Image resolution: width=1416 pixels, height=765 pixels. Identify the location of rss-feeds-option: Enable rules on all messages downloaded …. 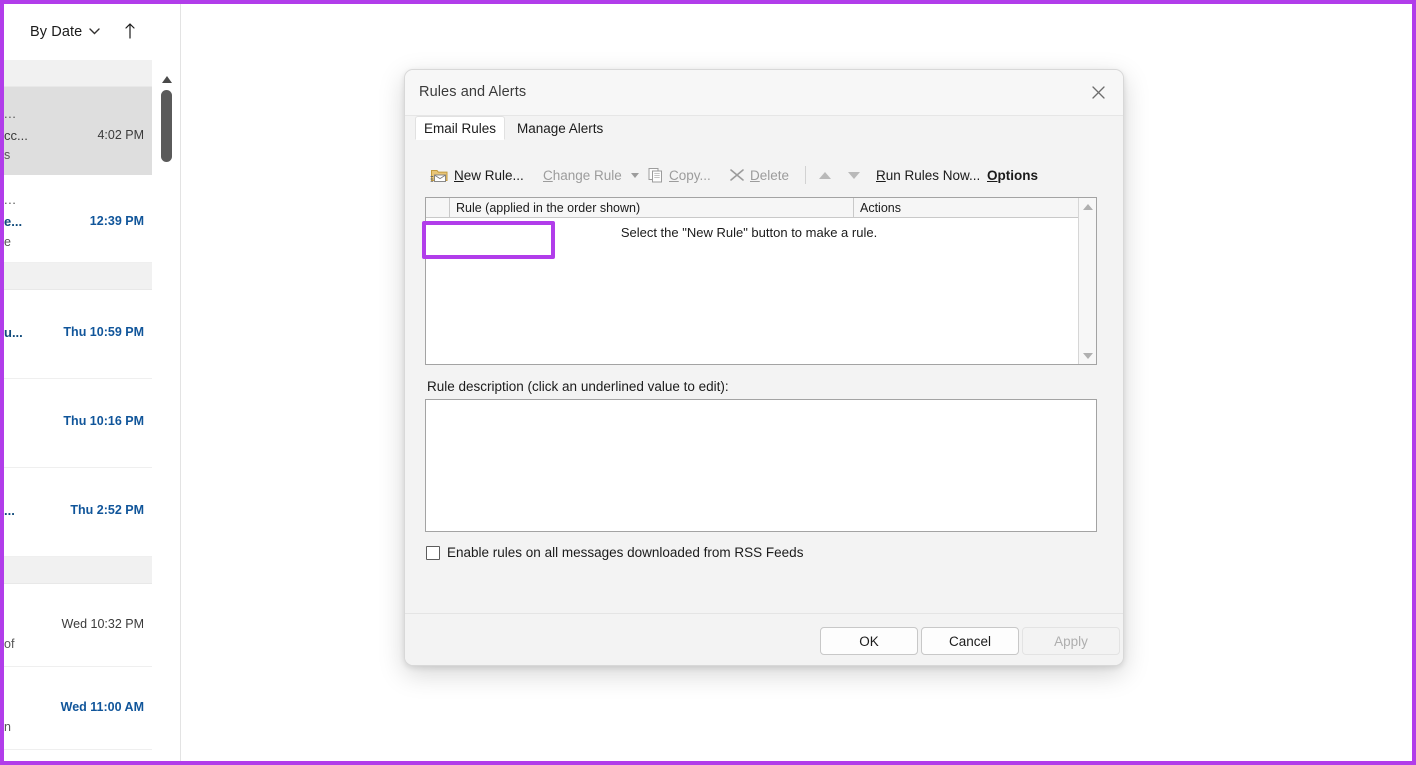
(614, 552).